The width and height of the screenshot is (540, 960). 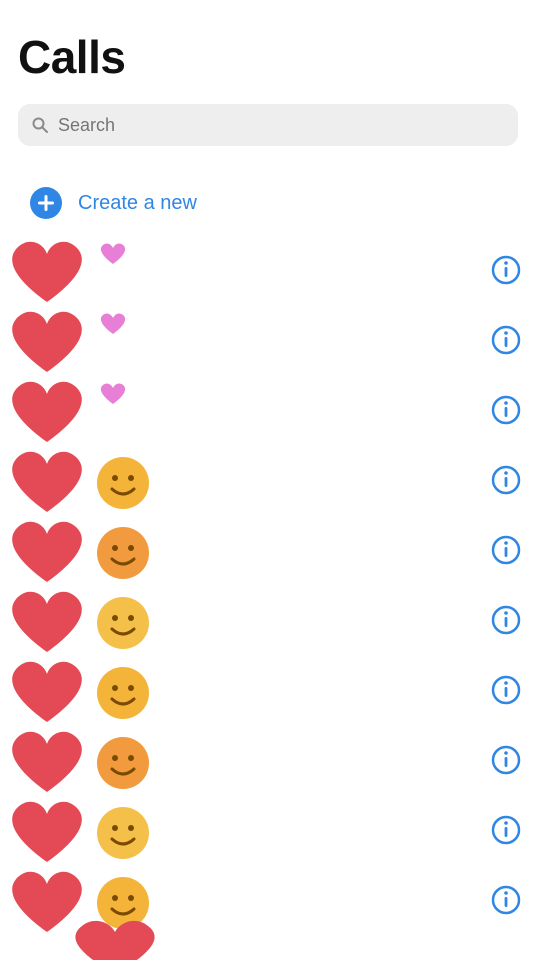 I want to click on plus-circle-icon, so click(x=46, y=203).